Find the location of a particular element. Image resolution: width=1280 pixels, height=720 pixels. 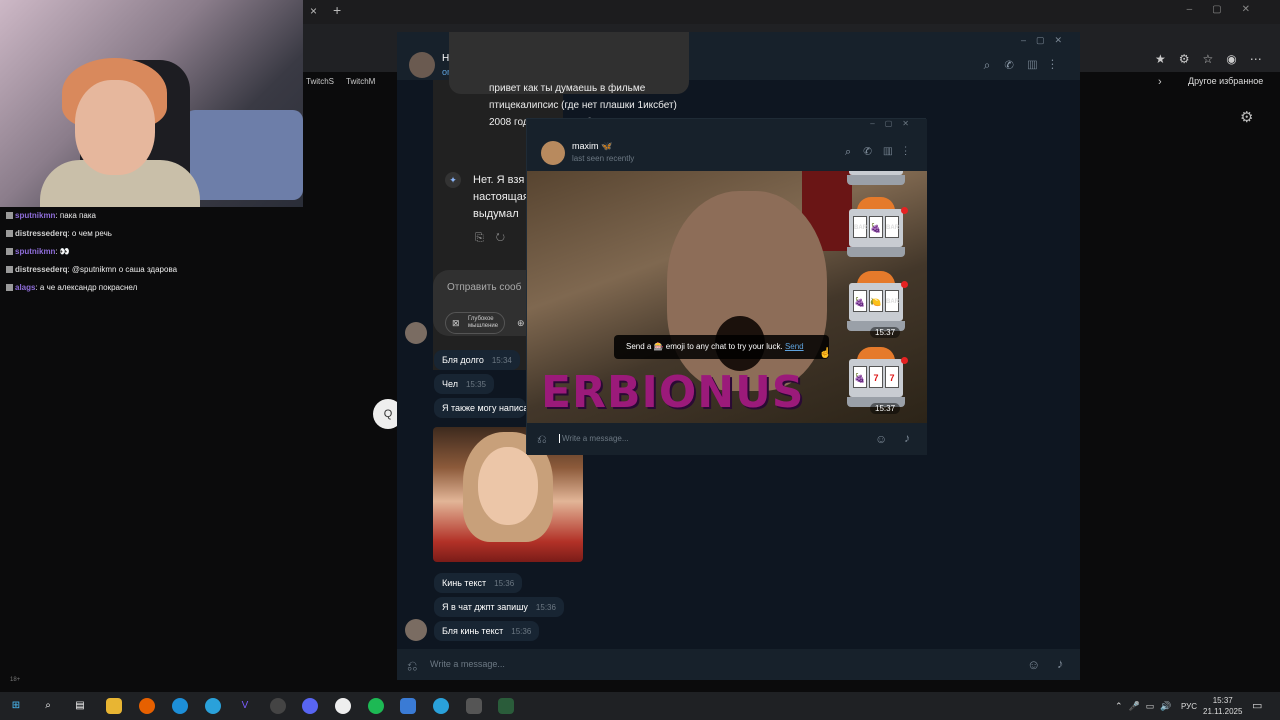

message-bubble: Чел 15:35 is located at coordinates (464, 384).